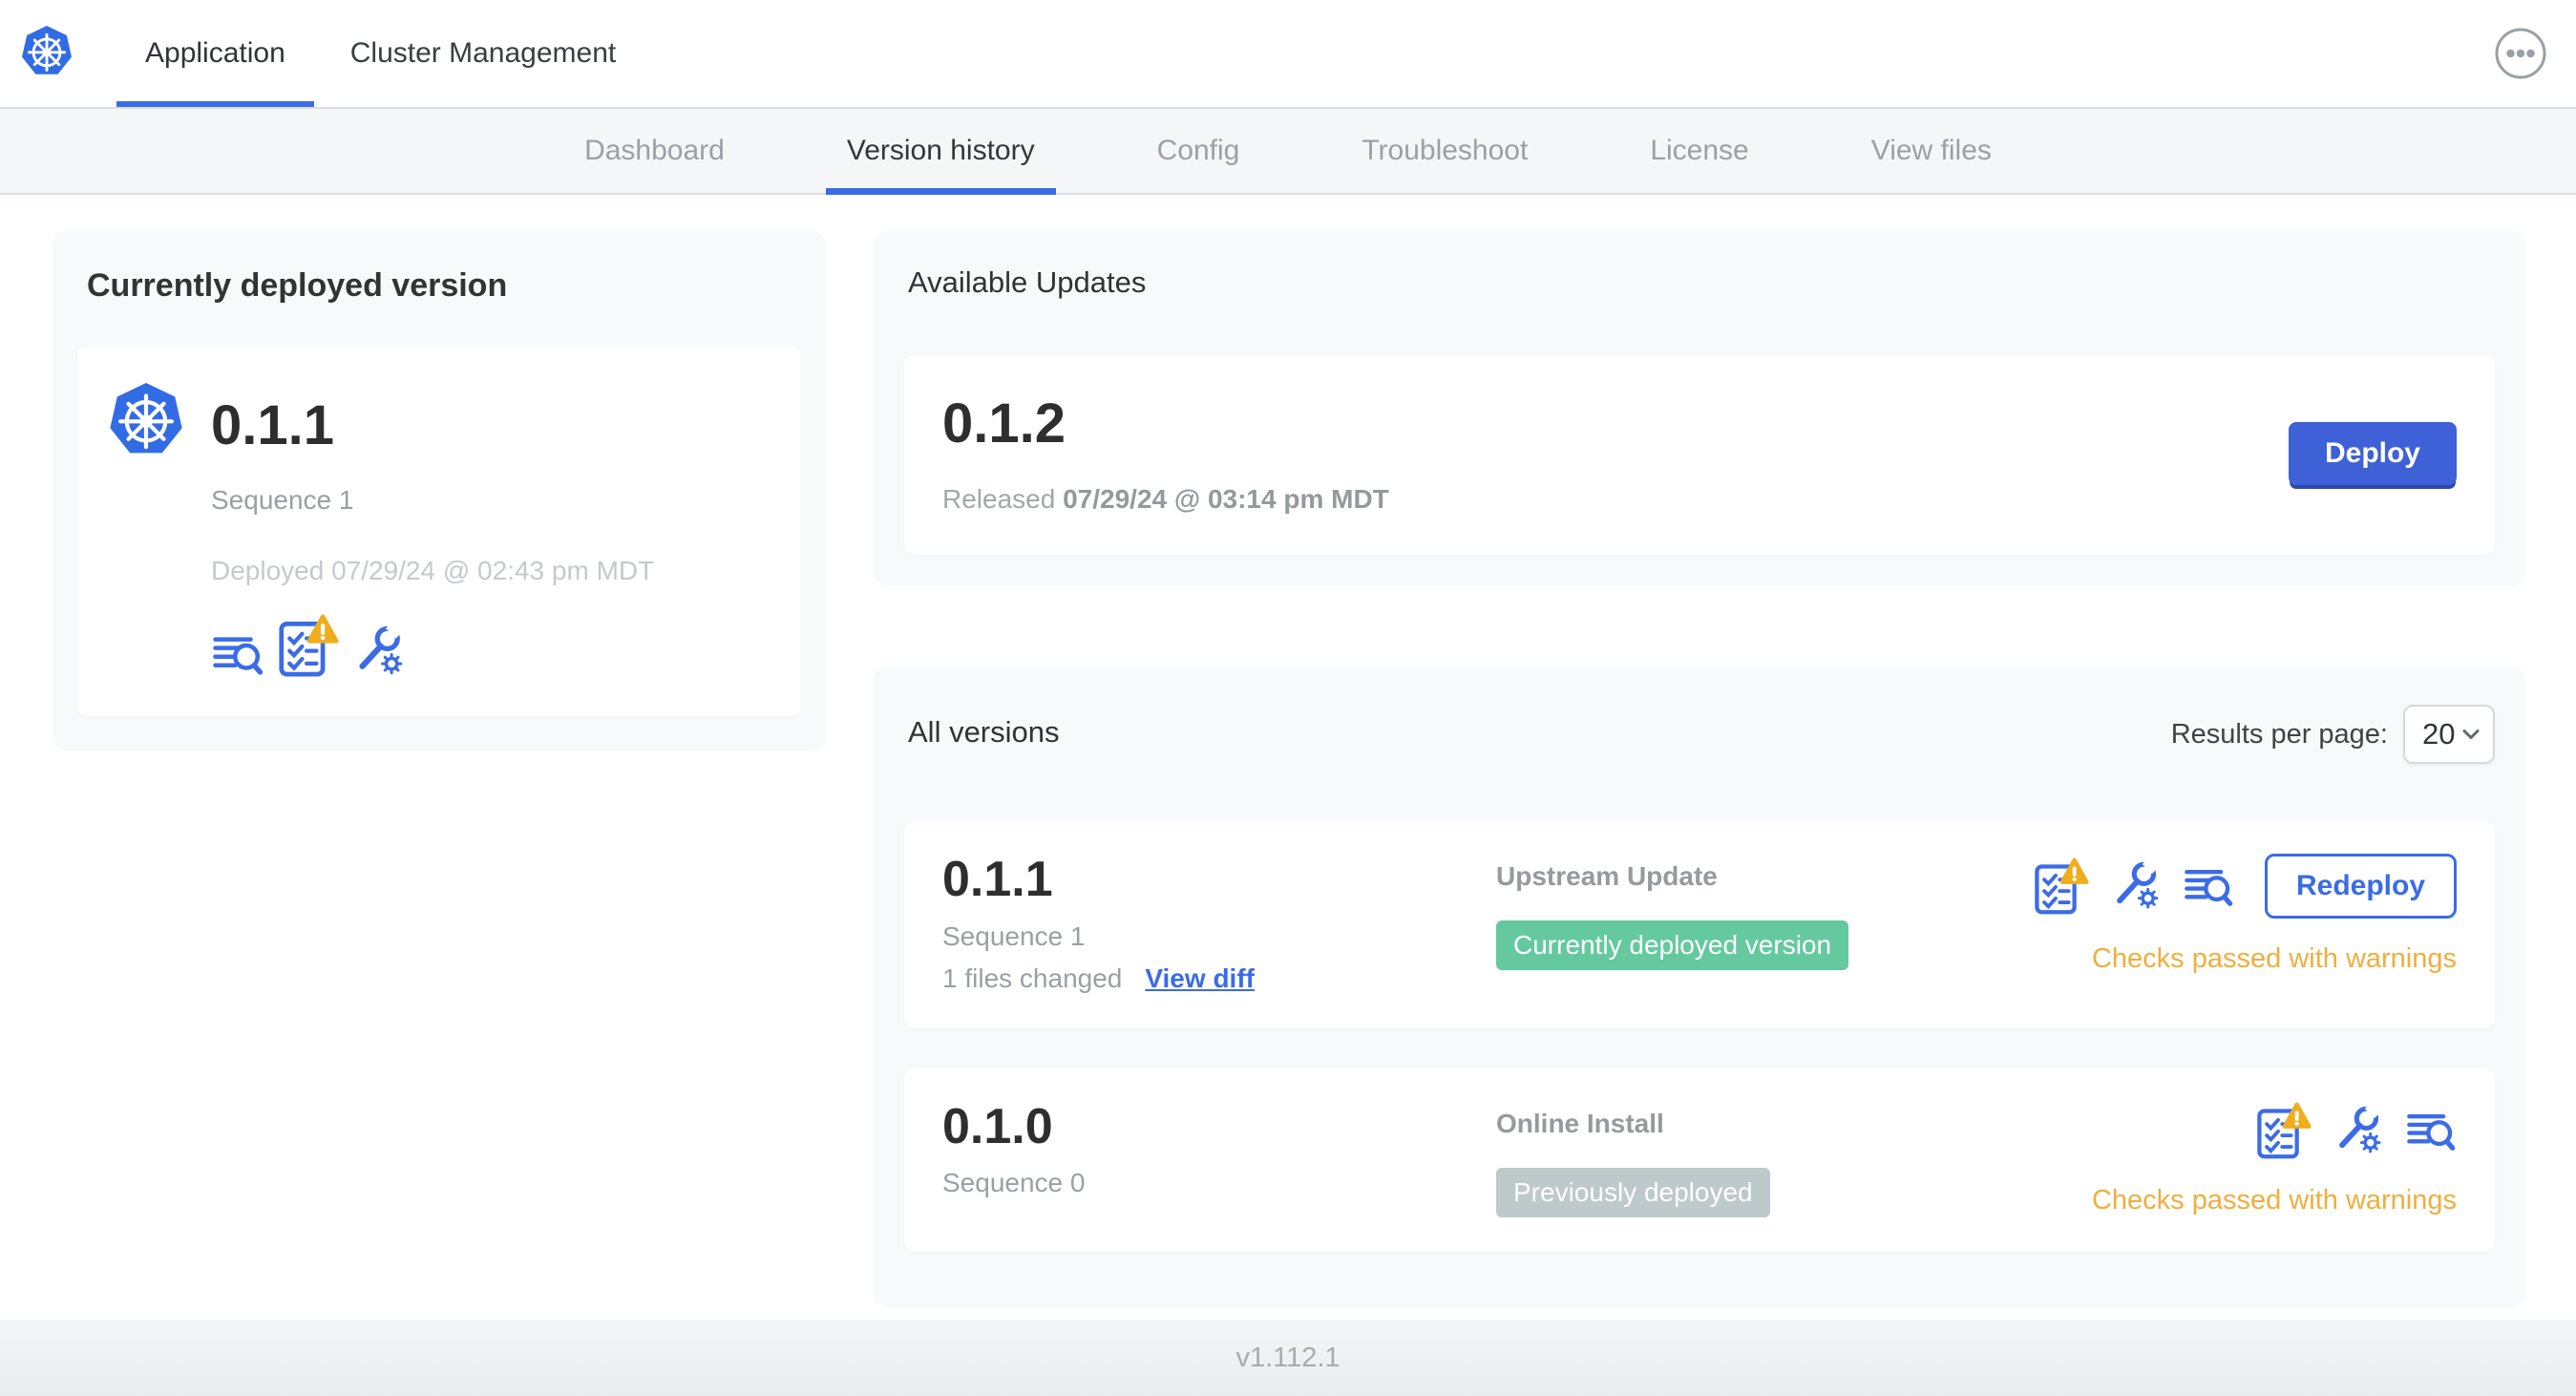 The width and height of the screenshot is (2576, 1396). I want to click on tab-dashboard: Dashboard, so click(654, 151).